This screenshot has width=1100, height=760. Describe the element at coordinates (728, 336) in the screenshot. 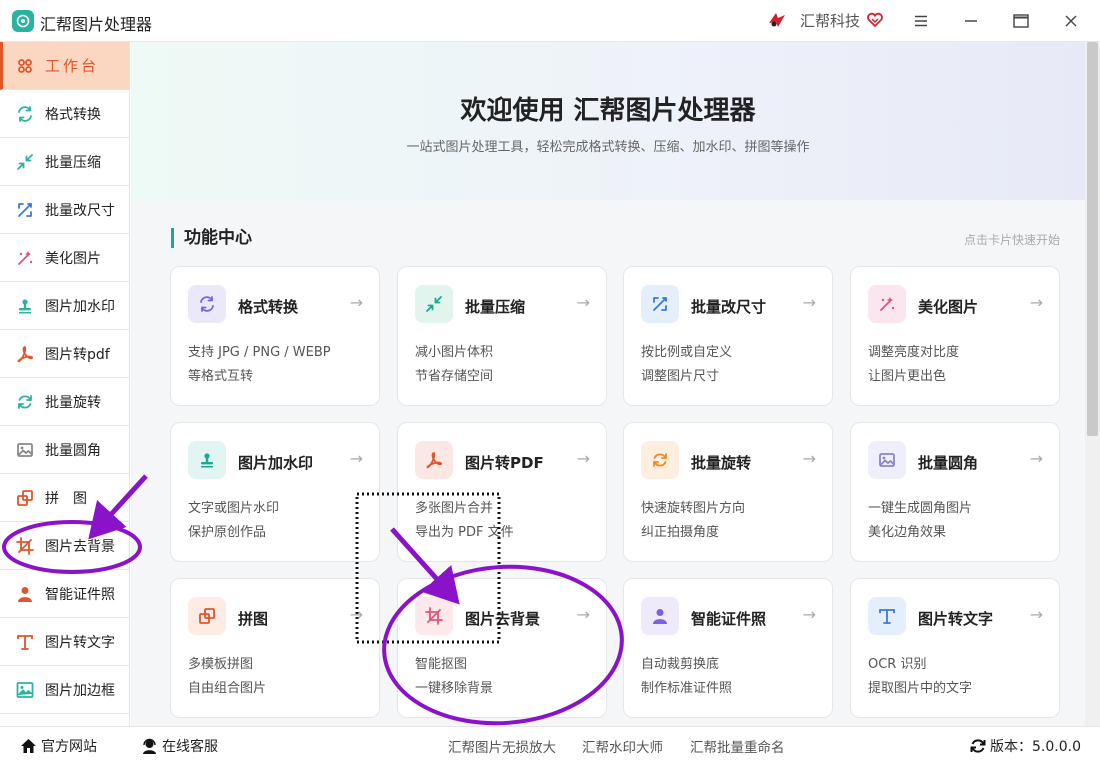

I see `feature-card-2: 批量改尺寸 → 按比例或自定义 调整图片尺寸` at that location.